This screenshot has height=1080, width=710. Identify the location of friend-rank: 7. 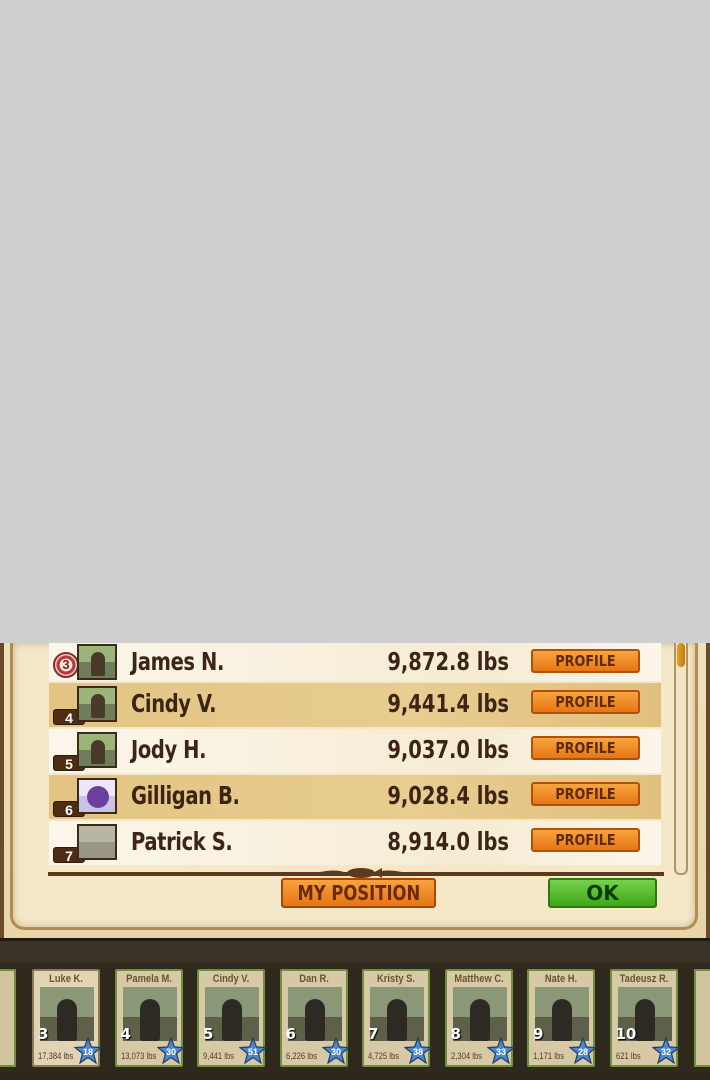
(373, 1034).